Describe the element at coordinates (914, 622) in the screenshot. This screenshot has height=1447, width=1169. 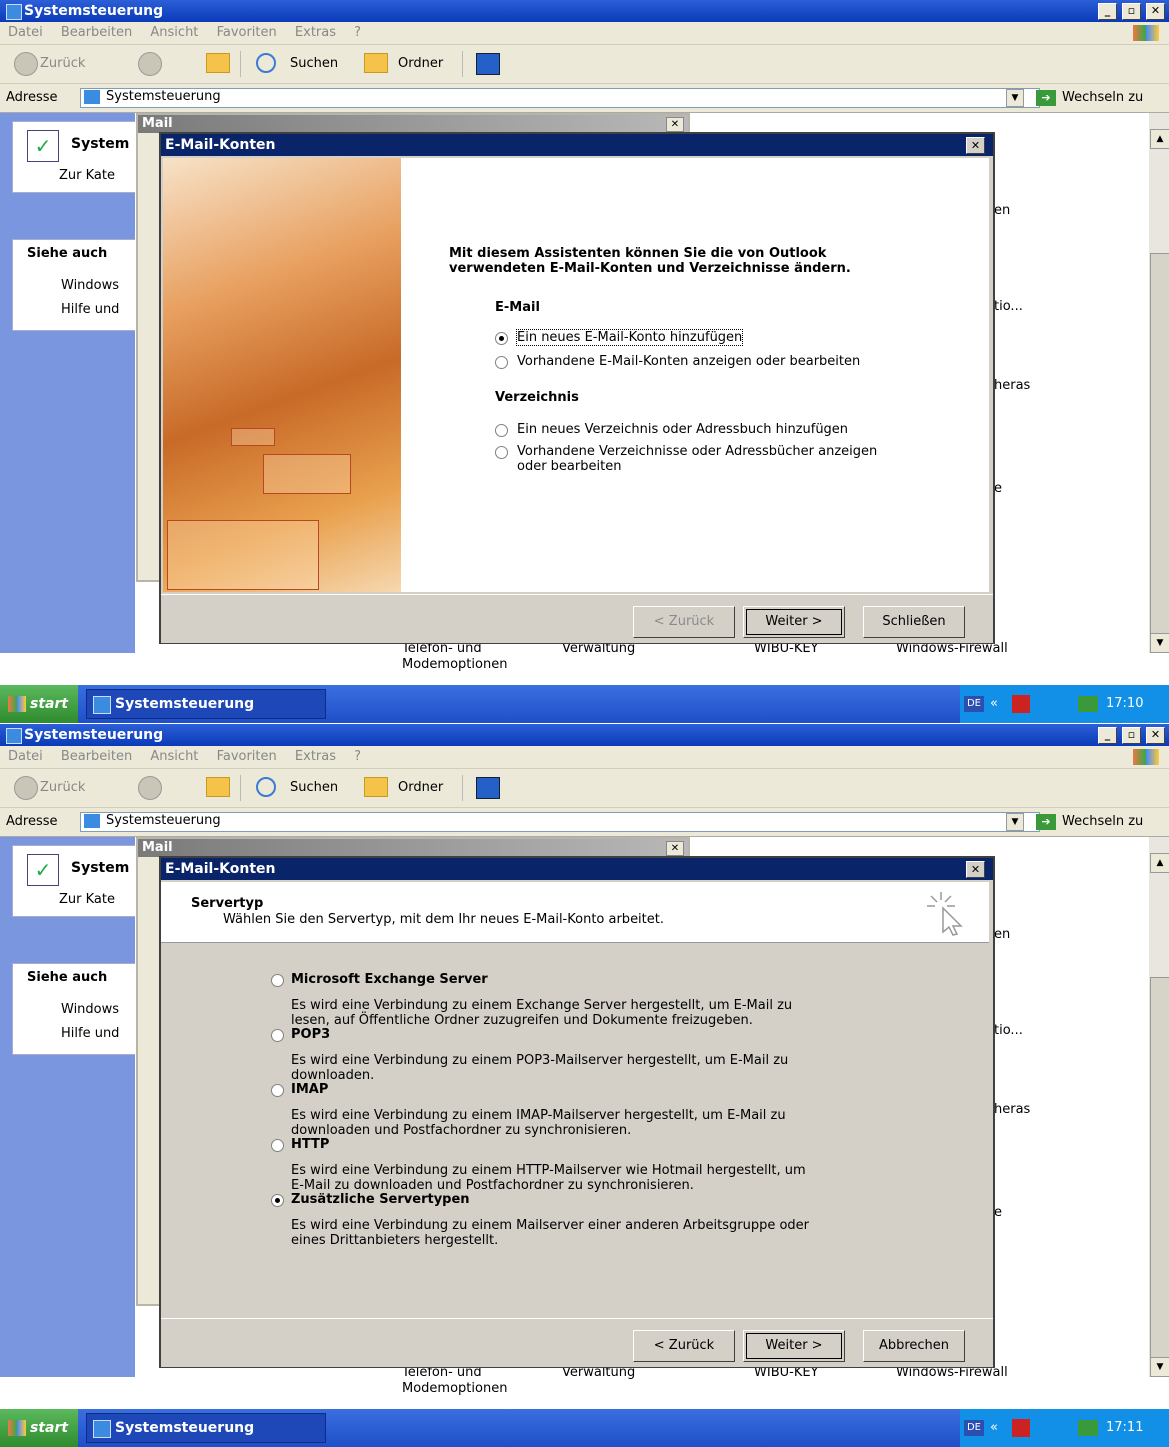
I see `close-wizard-button: Schließen` at that location.